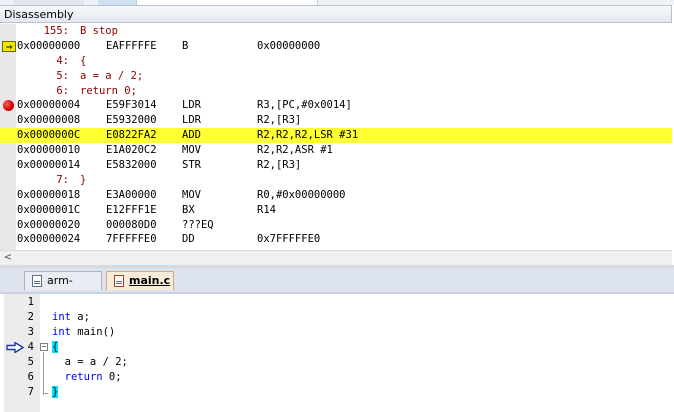 The image size is (674, 412). What do you see at coordinates (191, 165) in the screenshot?
I see `mnemonic-cell: STR` at bounding box center [191, 165].